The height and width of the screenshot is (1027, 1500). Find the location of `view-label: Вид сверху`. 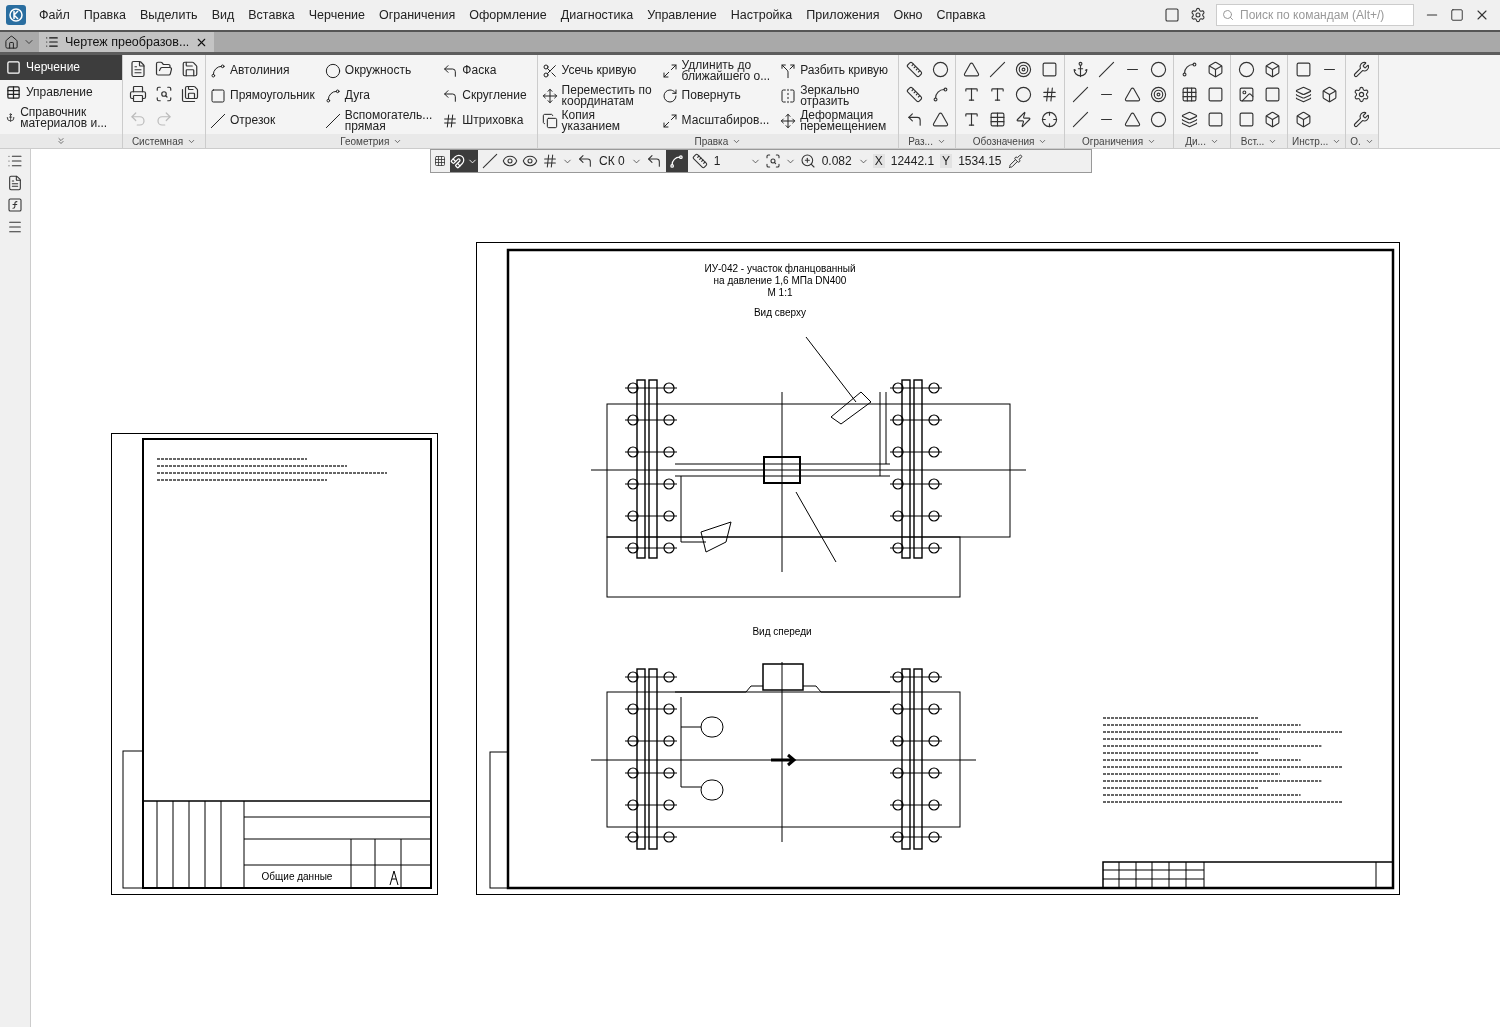

view-label: Вид сверху is located at coordinates (780, 312).